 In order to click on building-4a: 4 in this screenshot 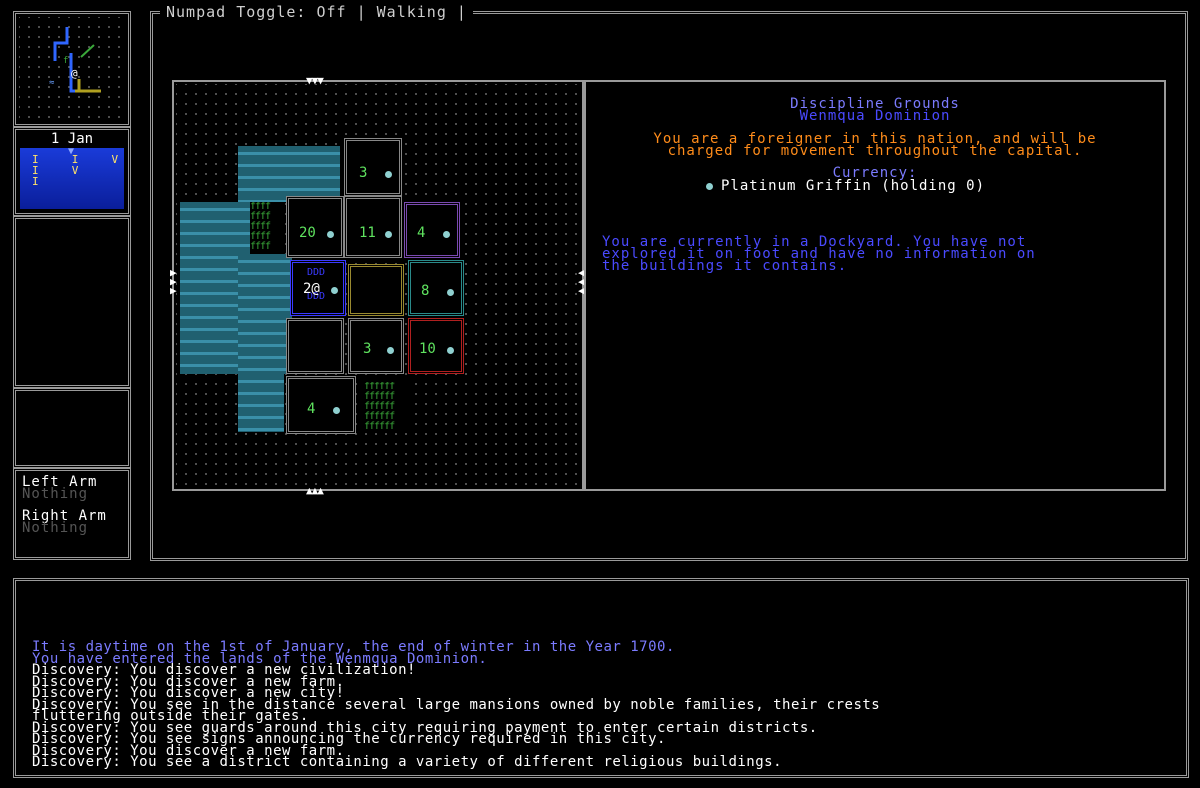, I will do `click(432, 230)`.